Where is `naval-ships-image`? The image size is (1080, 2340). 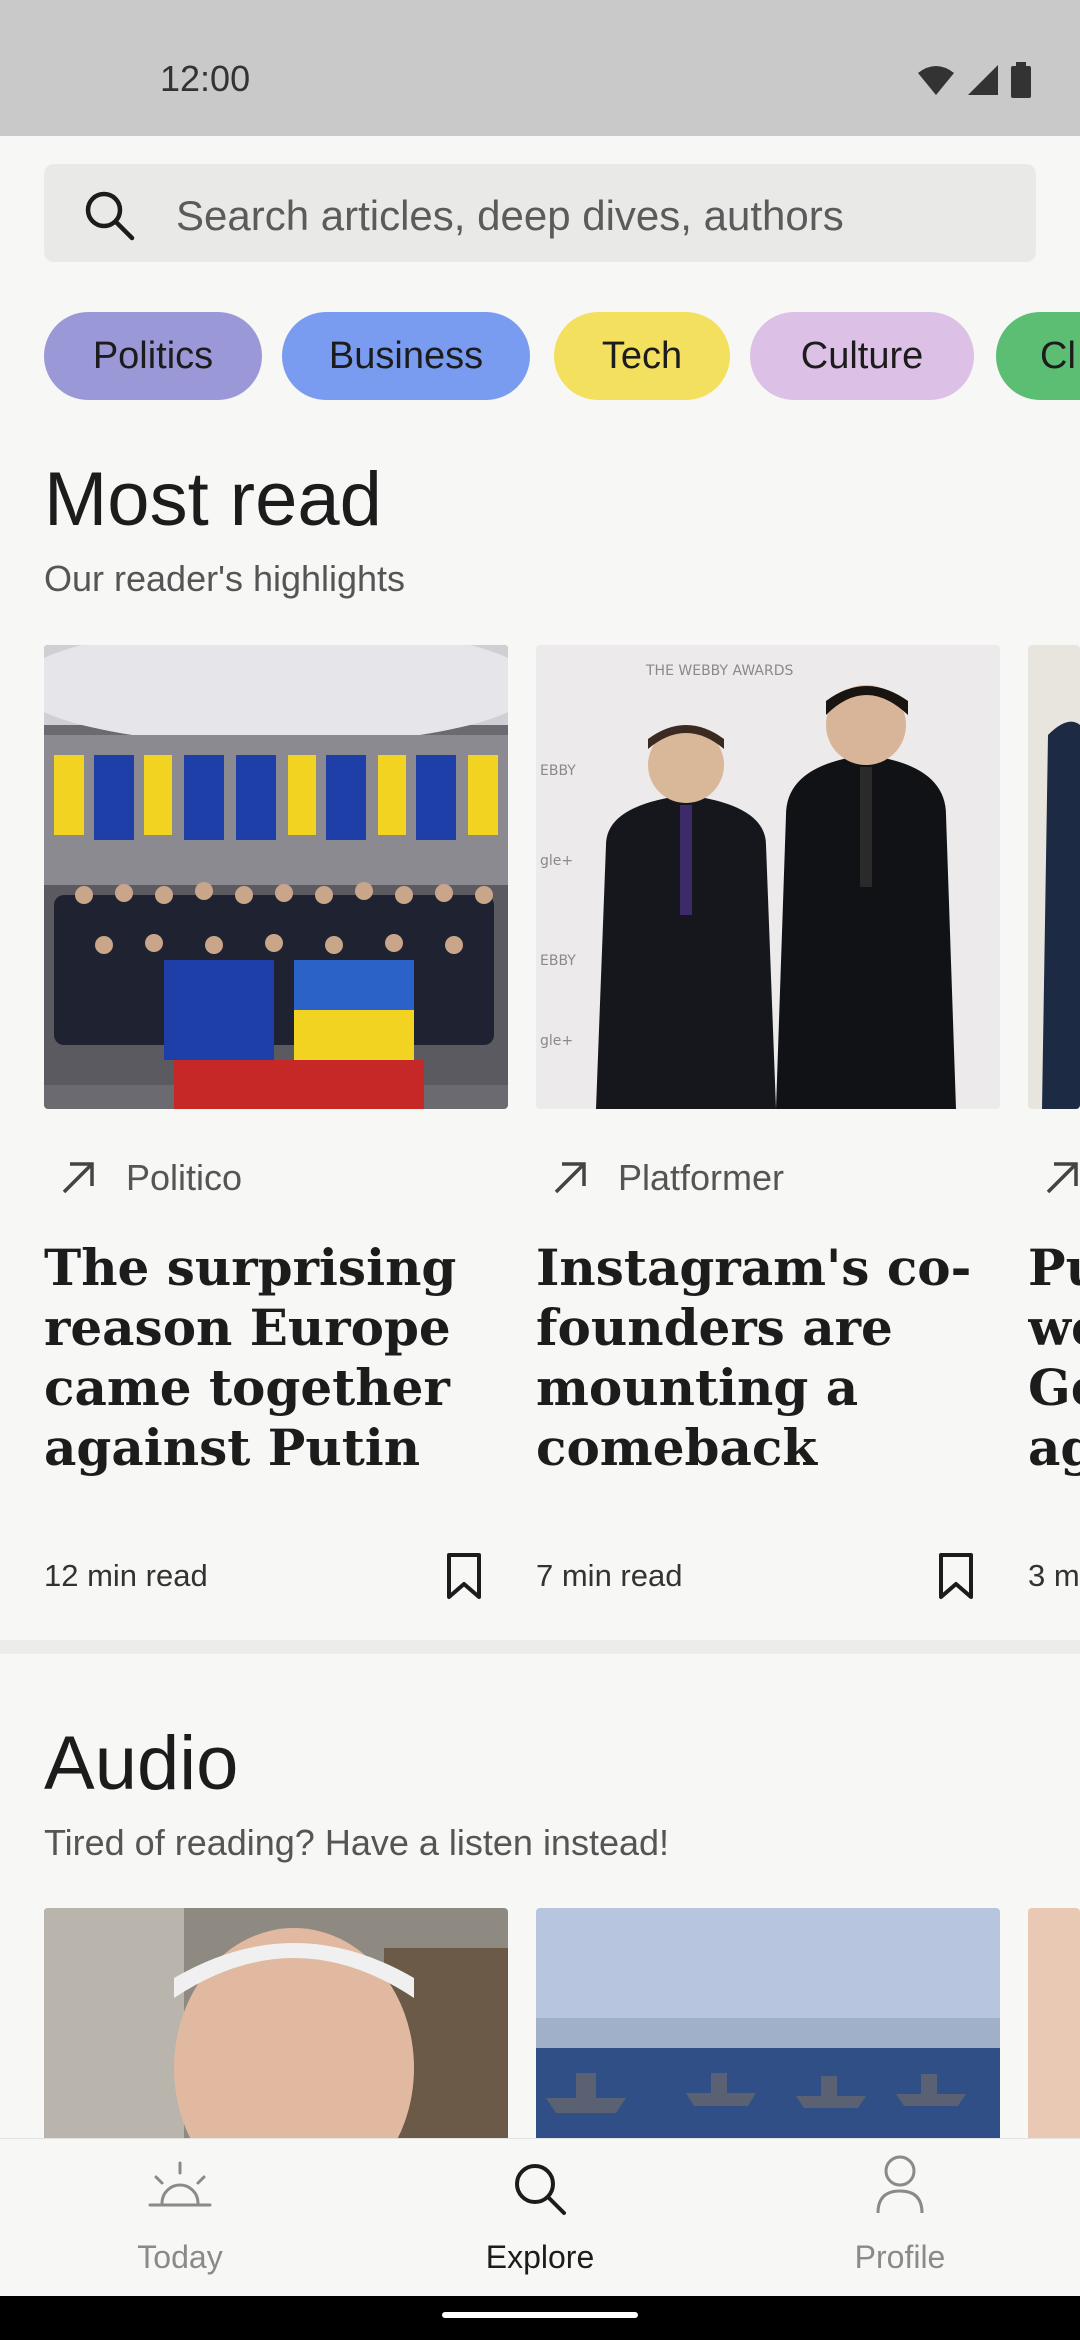
naval-ships-image is located at coordinates (768, 2024).